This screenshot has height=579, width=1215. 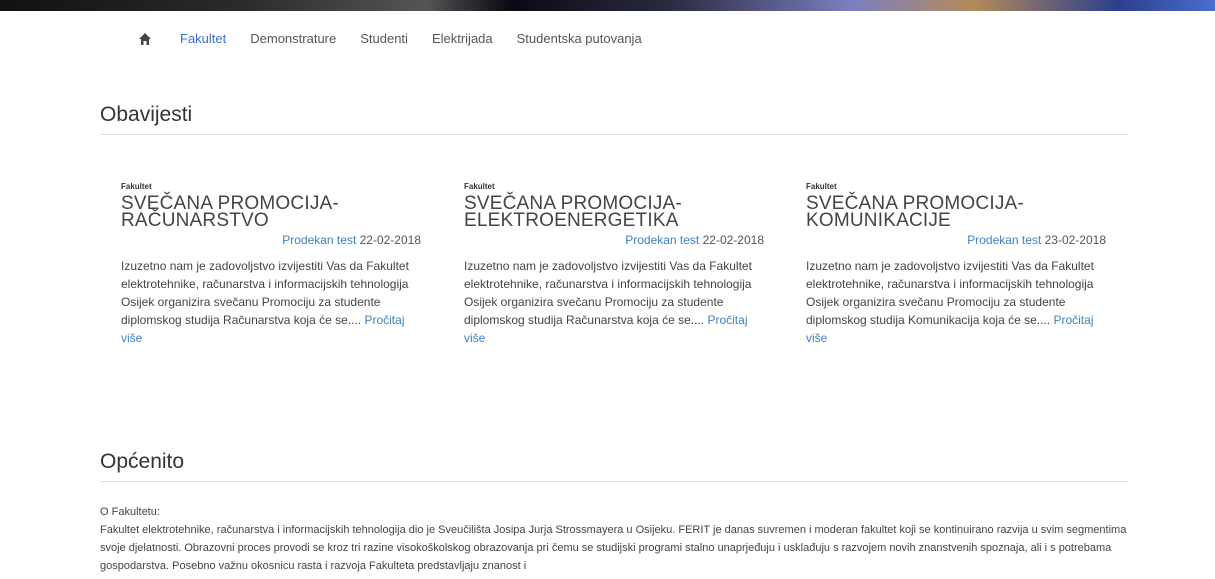 What do you see at coordinates (607, 5) in the screenshot?
I see `header-banner` at bounding box center [607, 5].